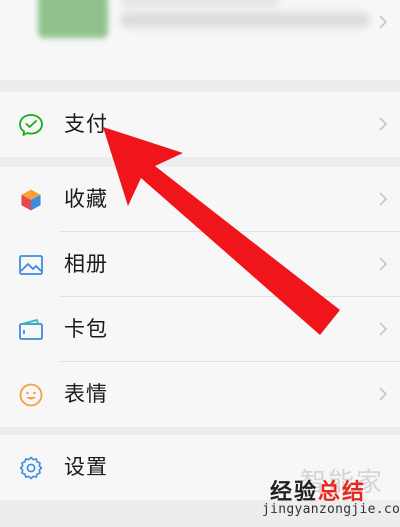 The width and height of the screenshot is (400, 527). Describe the element at coordinates (86, 329) in the screenshot. I see `menu-label-cards: 卡包` at that location.